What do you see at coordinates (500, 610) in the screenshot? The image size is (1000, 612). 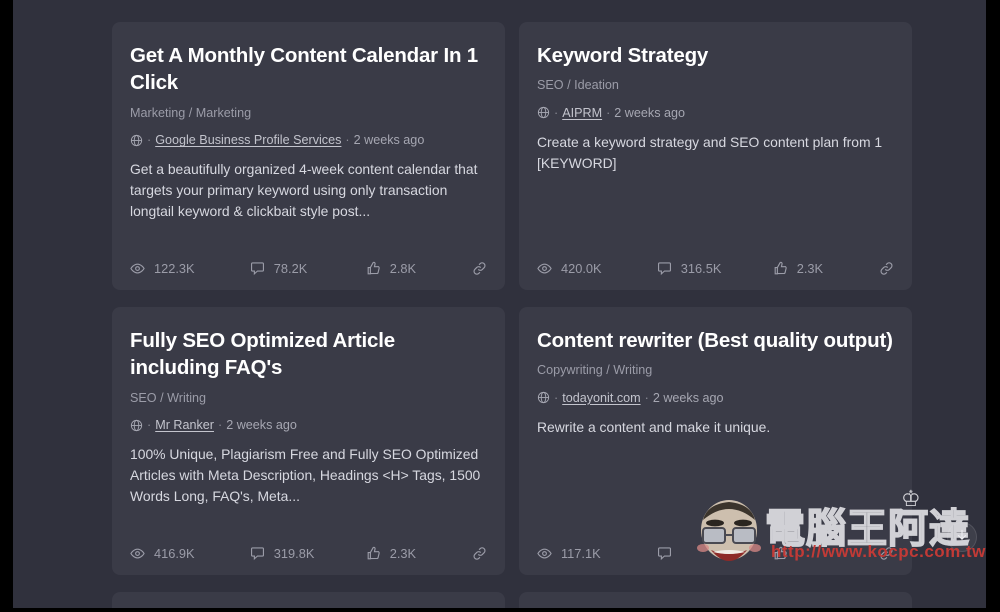 I see `window-frame-bottom` at bounding box center [500, 610].